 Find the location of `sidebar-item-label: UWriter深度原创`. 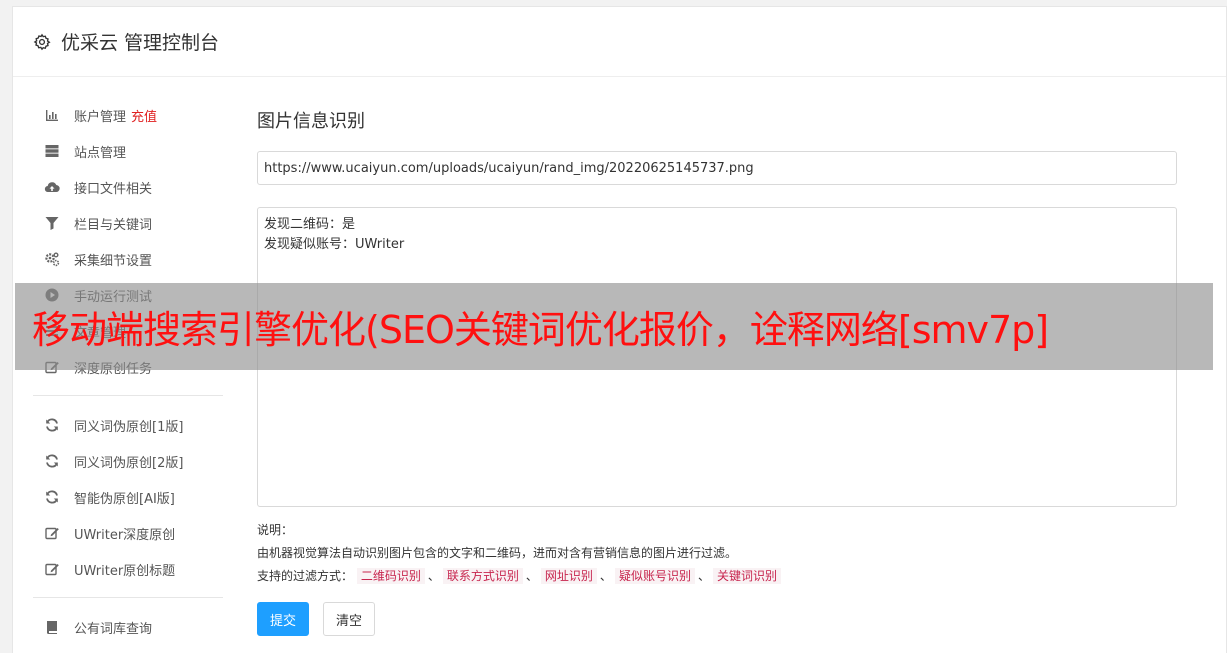

sidebar-item-label: UWriter深度原创 is located at coordinates (125, 535).